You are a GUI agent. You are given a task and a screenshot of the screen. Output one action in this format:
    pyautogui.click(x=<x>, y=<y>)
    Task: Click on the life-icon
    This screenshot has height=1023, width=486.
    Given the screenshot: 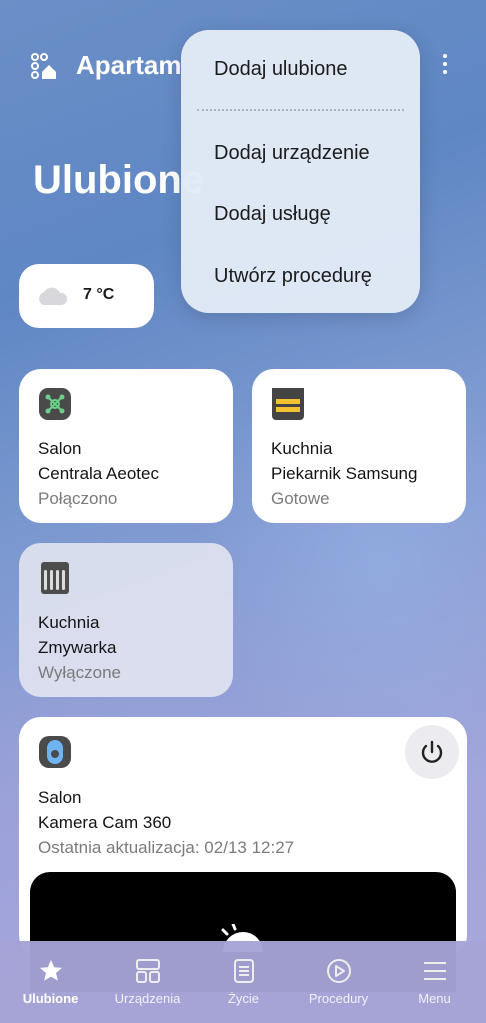 What is the action you would take?
    pyautogui.click(x=244, y=971)
    